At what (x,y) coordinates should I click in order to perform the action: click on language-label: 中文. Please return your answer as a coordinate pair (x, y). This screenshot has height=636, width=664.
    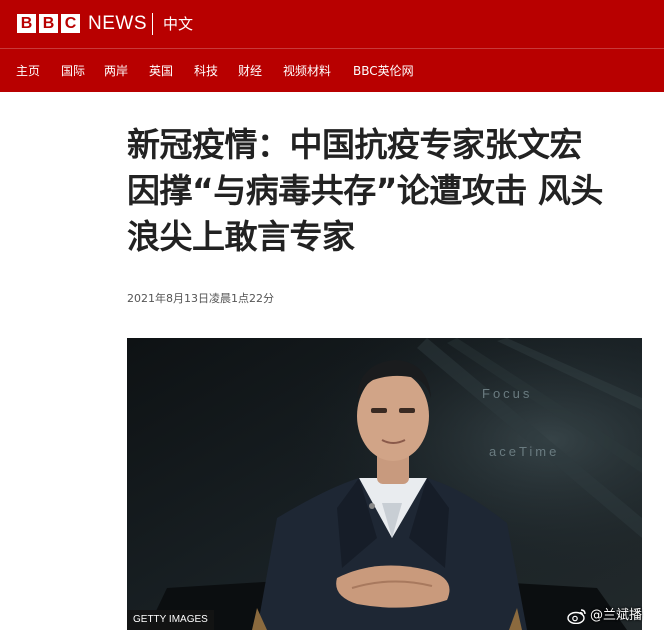
    Looking at the image, I should click on (178, 24).